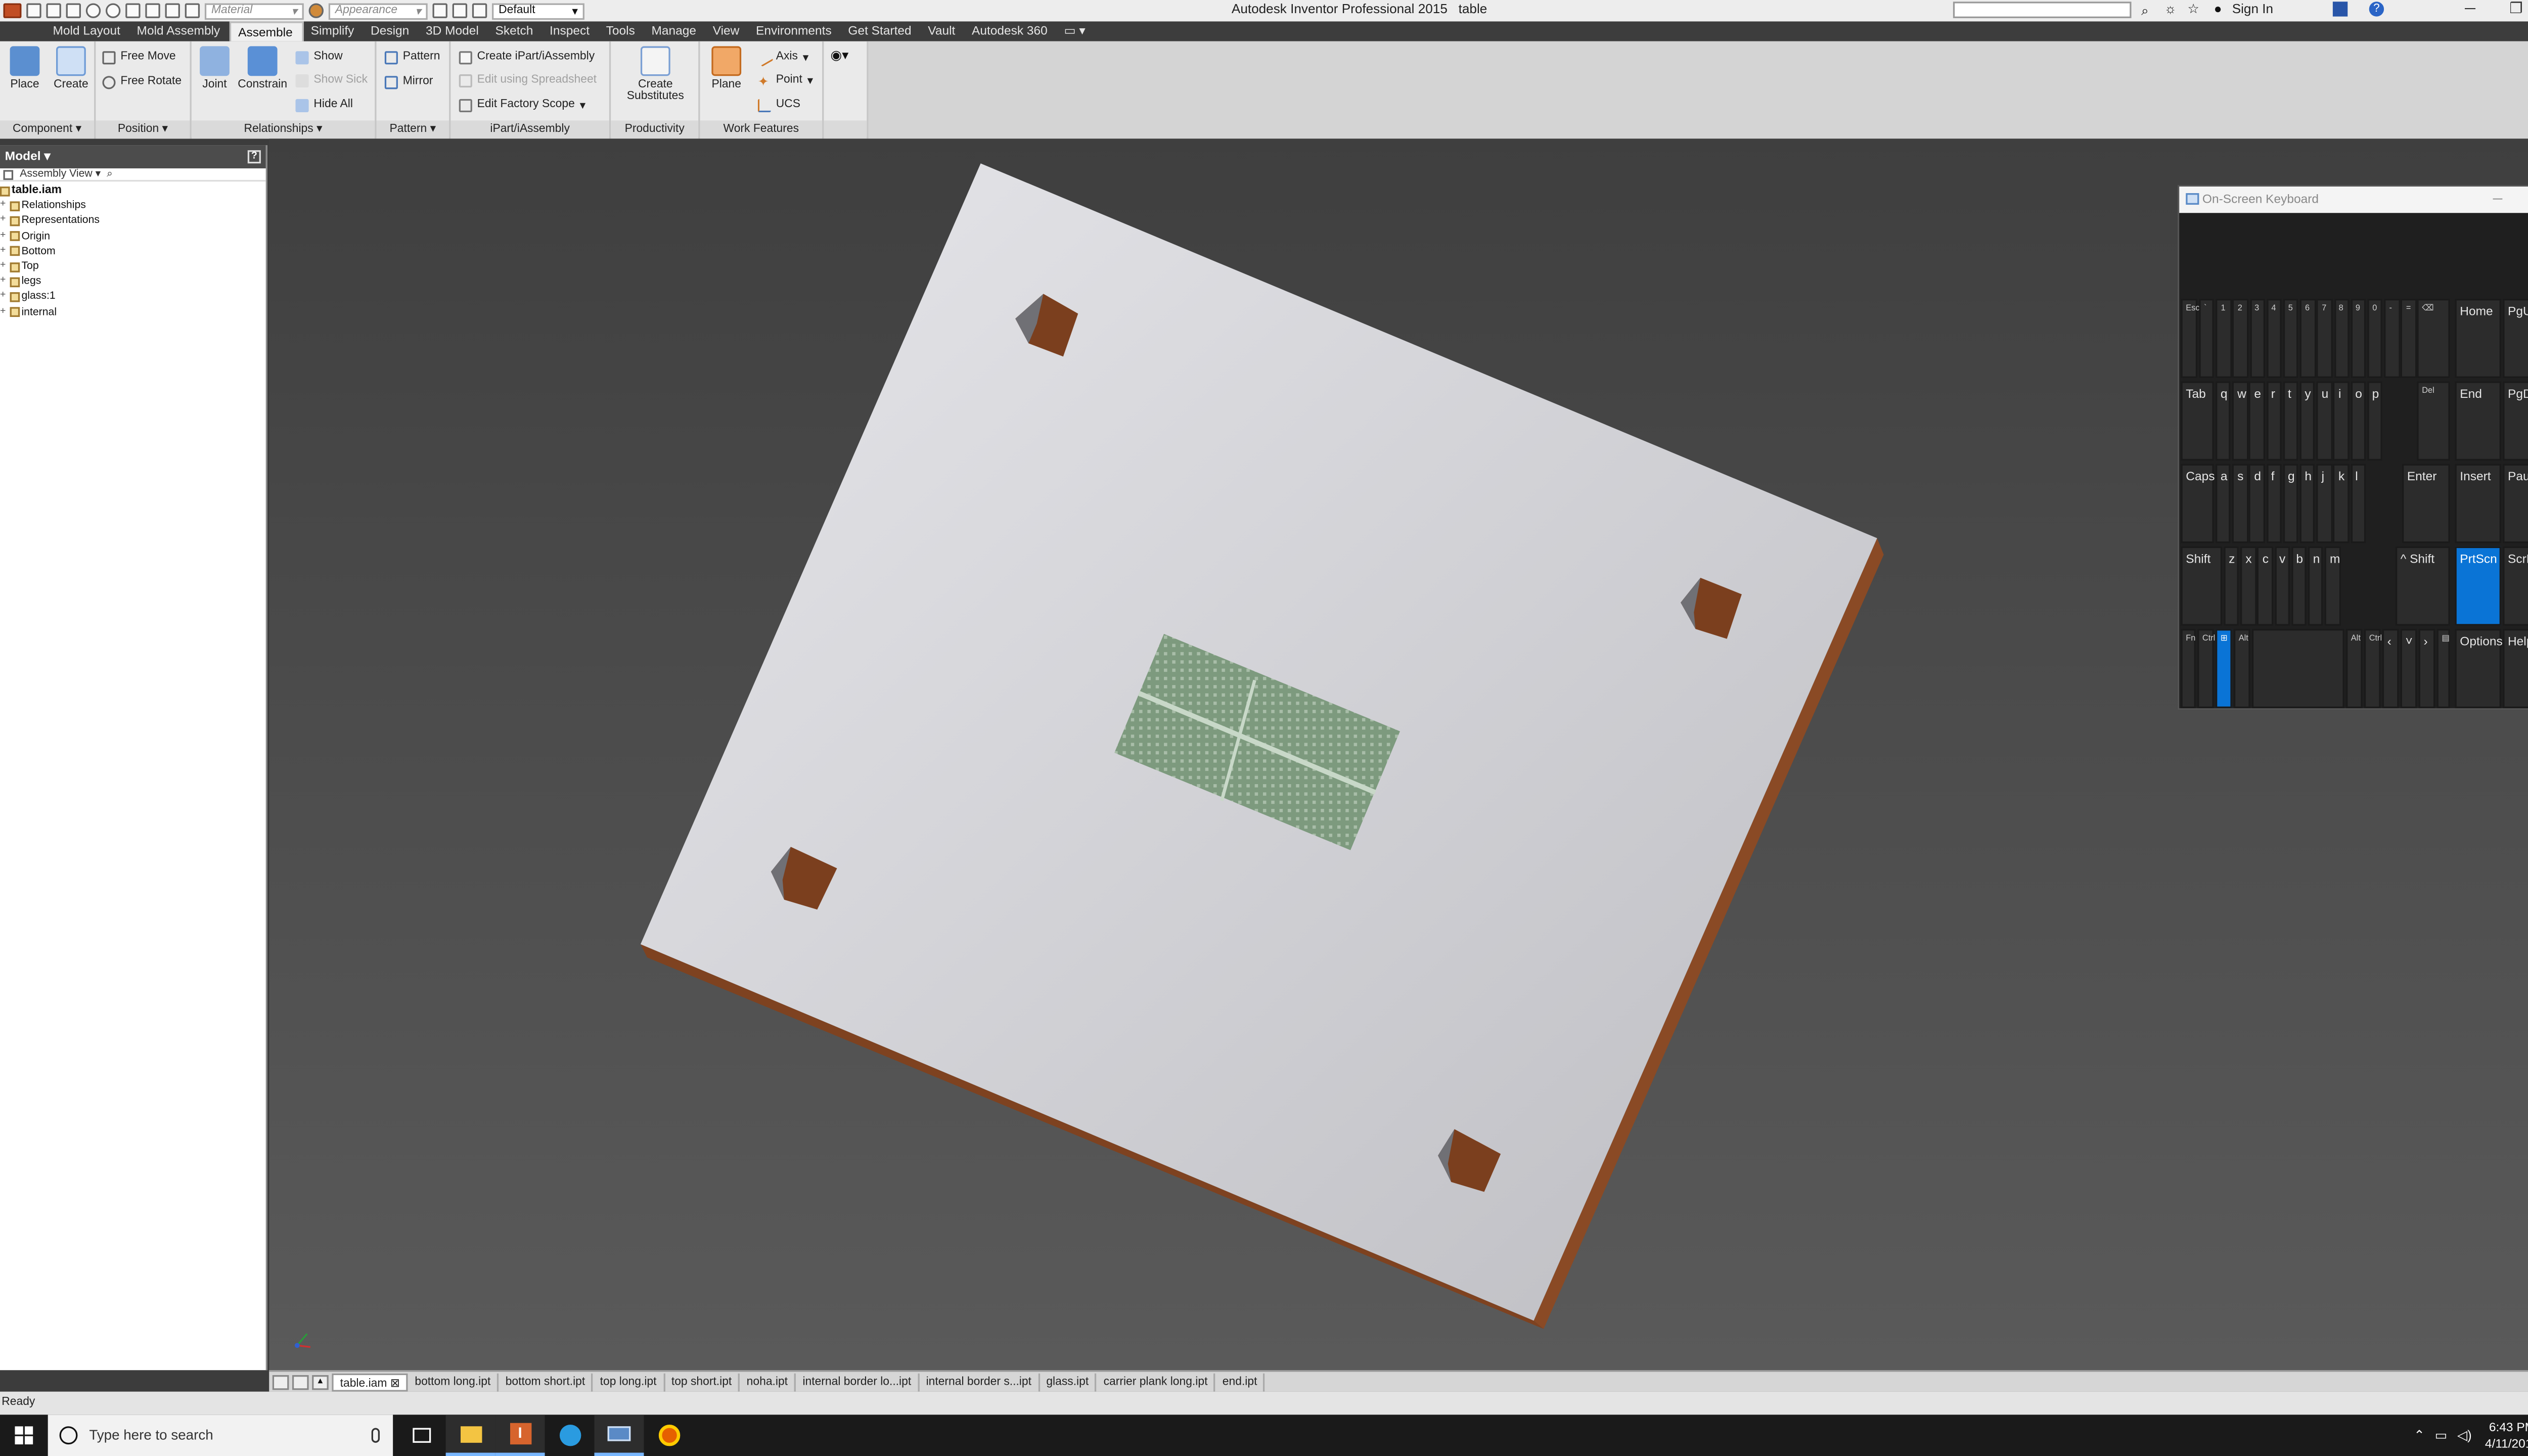 The width and height of the screenshot is (2528, 1456). What do you see at coordinates (1011, 31) in the screenshot?
I see `tab-autodesk-360: Autodesk 360` at bounding box center [1011, 31].